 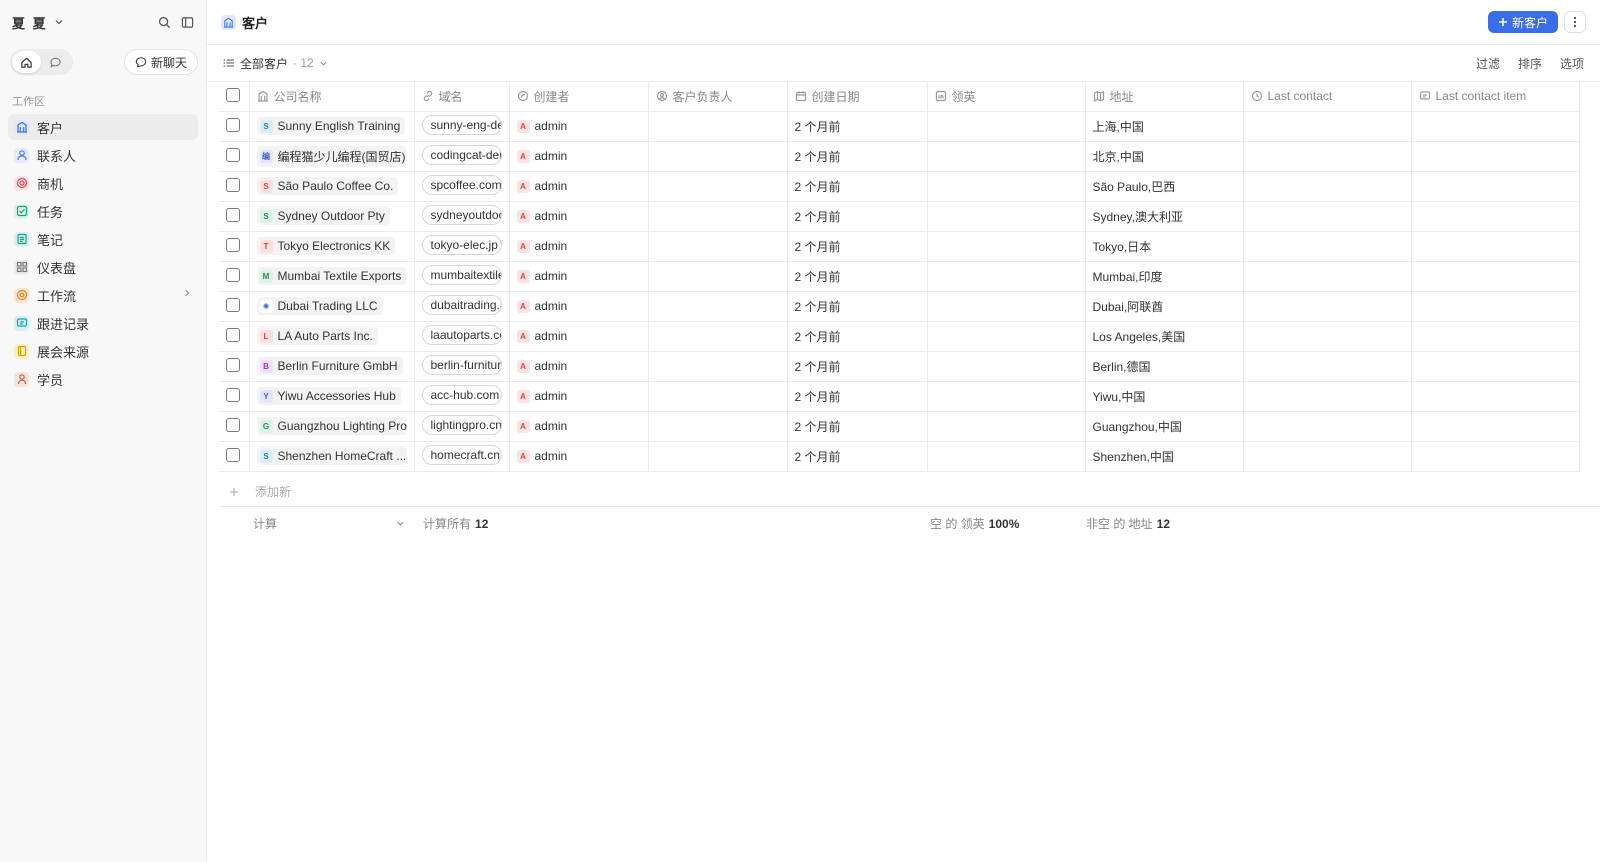 What do you see at coordinates (1522, 22) in the screenshot?
I see `new-customer-button: 新客户` at bounding box center [1522, 22].